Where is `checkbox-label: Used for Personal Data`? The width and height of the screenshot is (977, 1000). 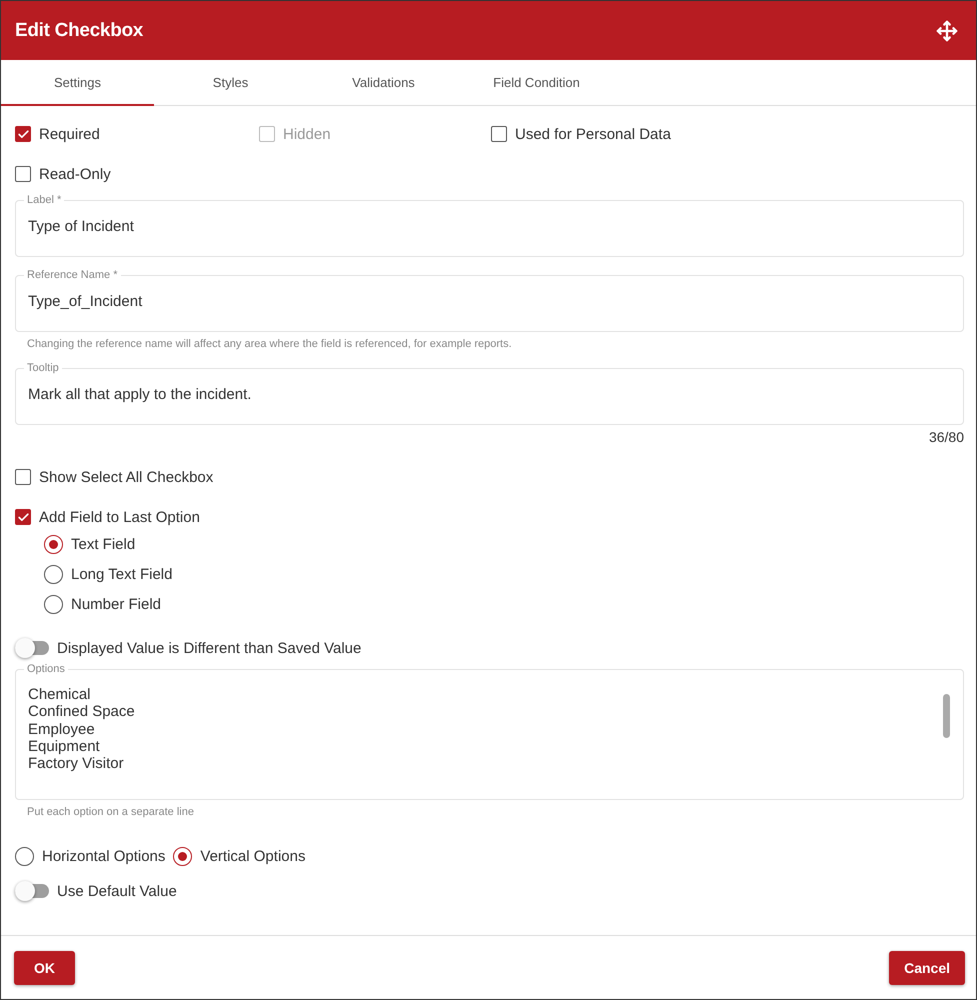 checkbox-label: Used for Personal Data is located at coordinates (593, 134).